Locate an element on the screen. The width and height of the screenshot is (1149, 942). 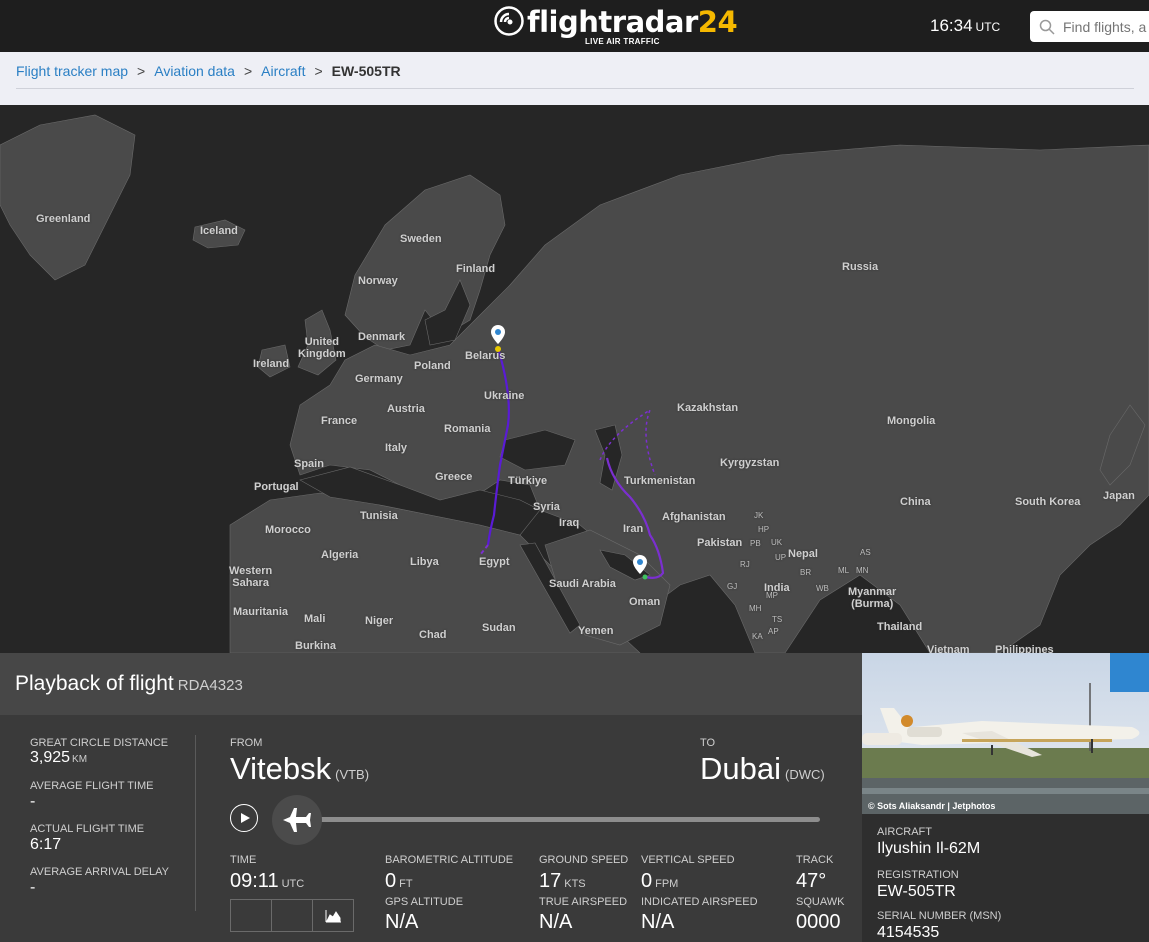
map-label: Poland is located at coordinates (432, 366).